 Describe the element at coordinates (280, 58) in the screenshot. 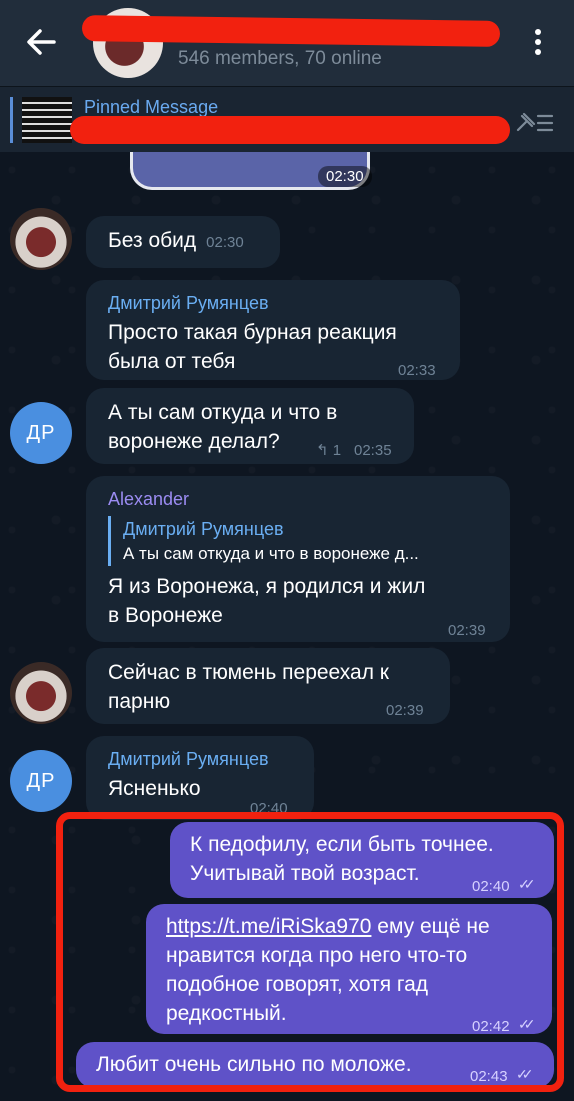

I see `members-count: 546 members, 70 online` at that location.